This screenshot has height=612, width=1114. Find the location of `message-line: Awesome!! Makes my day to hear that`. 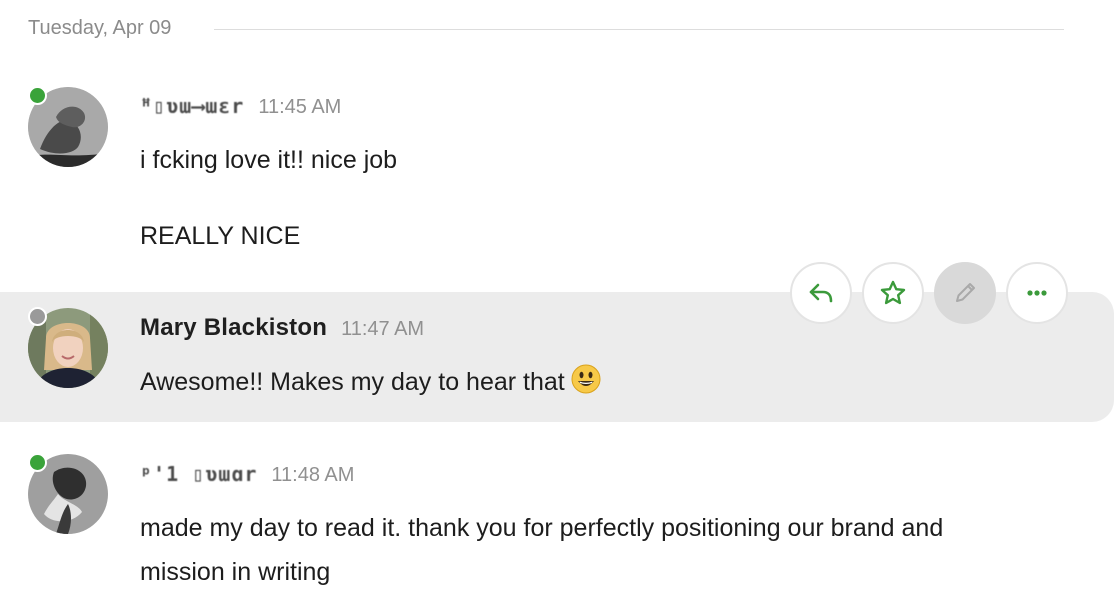

message-line: Awesome!! Makes my day to hear that is located at coordinates (370, 384).